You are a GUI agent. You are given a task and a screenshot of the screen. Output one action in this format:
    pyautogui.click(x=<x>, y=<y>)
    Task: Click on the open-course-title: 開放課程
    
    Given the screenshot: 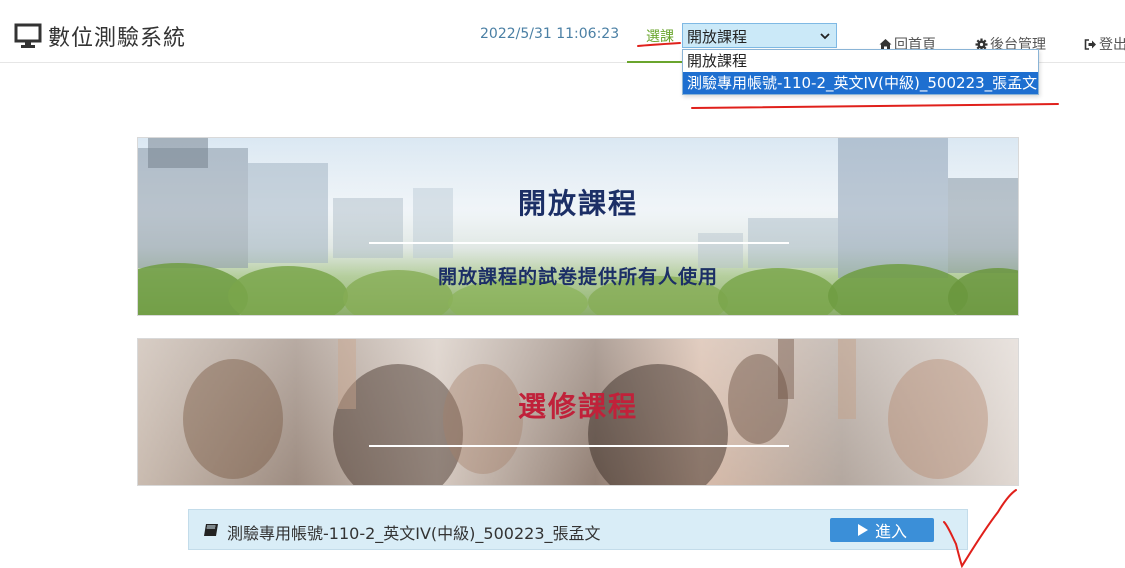 What is the action you would take?
    pyautogui.click(x=577, y=203)
    